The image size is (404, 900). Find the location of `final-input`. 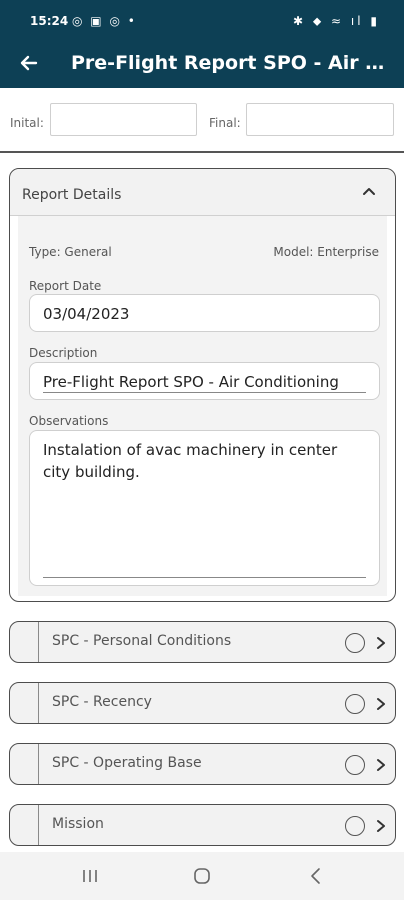

final-input is located at coordinates (320, 119).